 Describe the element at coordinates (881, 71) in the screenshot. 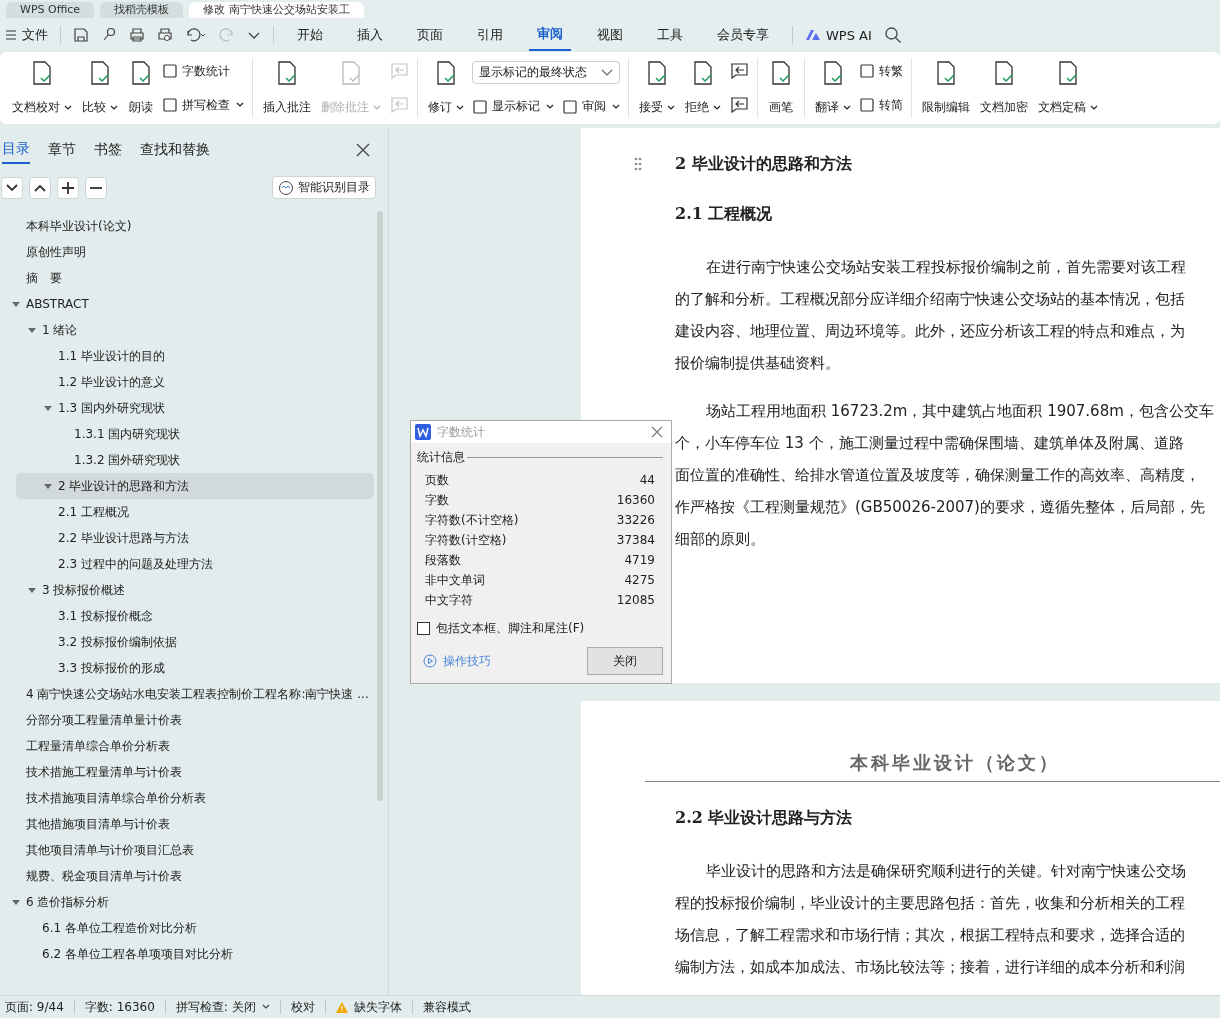

I see `ribbon-button: 转繁` at that location.